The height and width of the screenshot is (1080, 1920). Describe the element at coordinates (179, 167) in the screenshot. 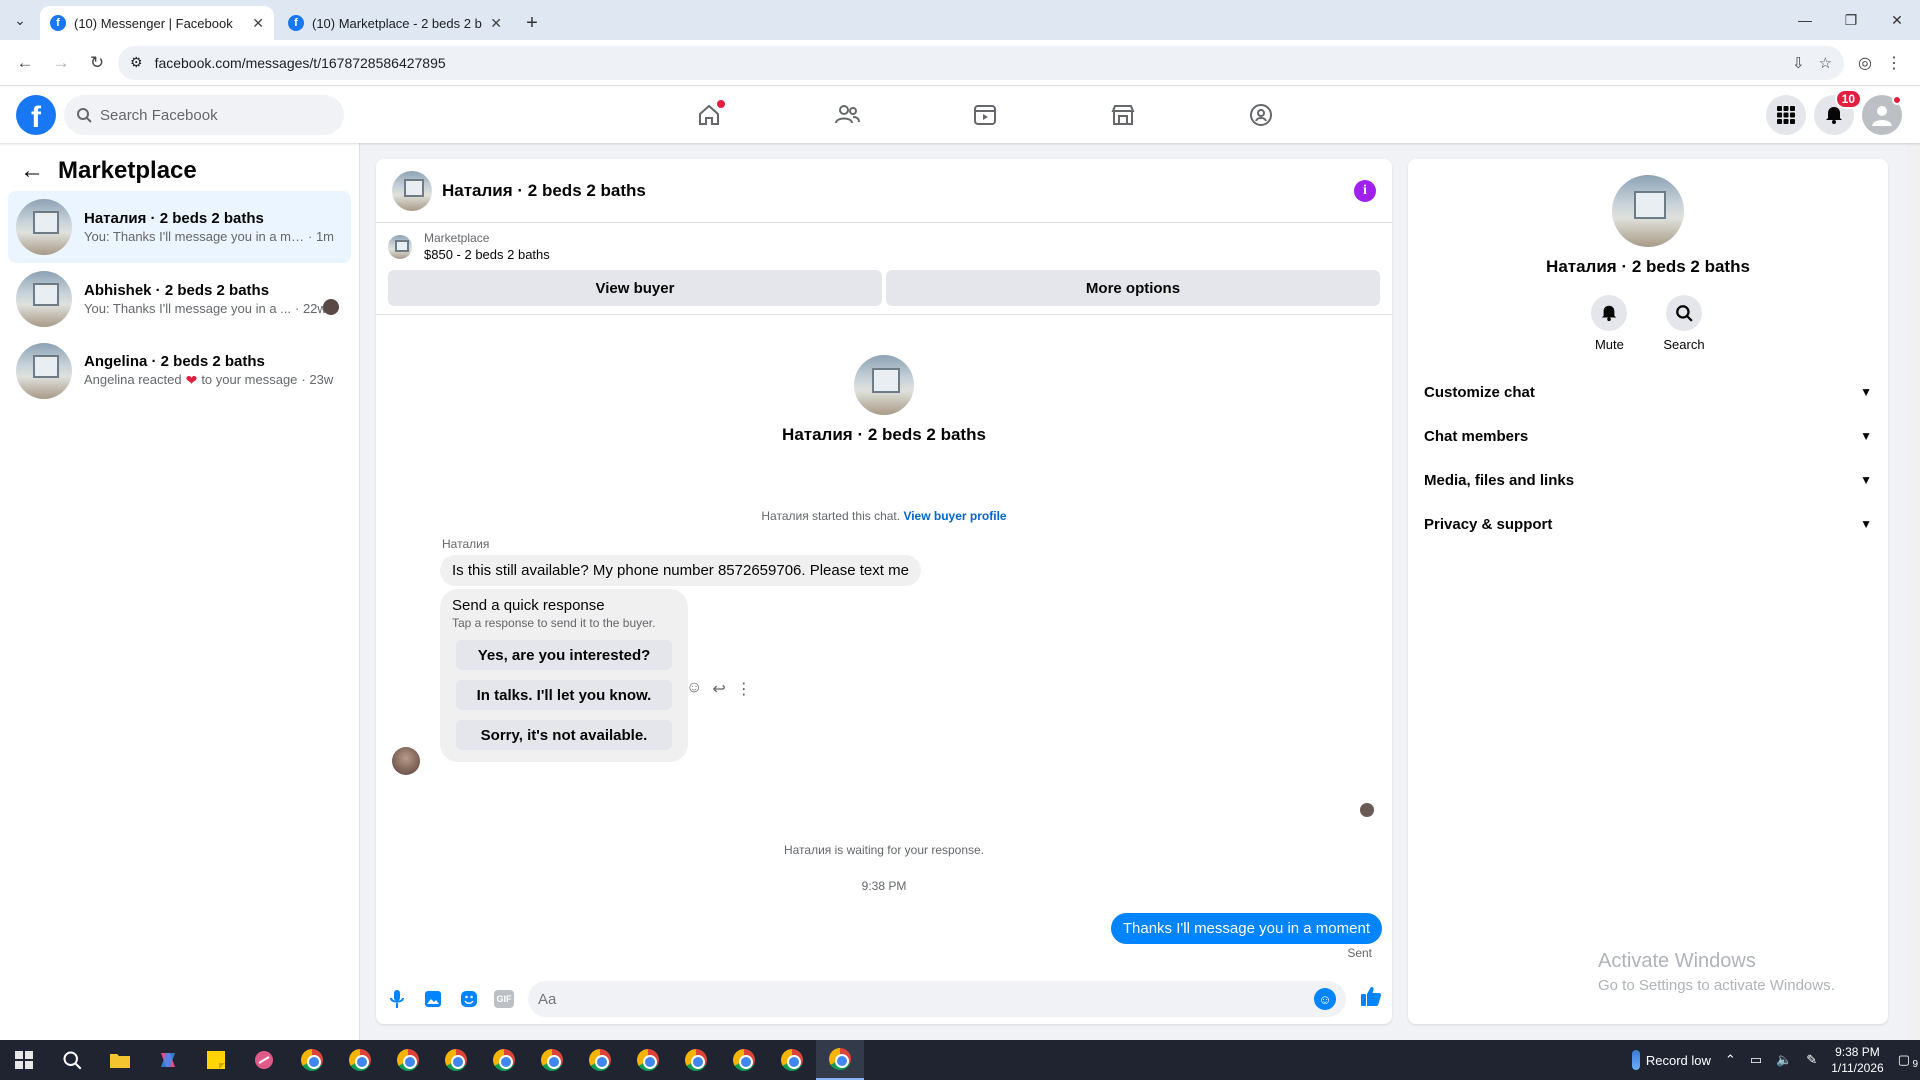

I see `sidebar-header: ← Marketplace` at that location.